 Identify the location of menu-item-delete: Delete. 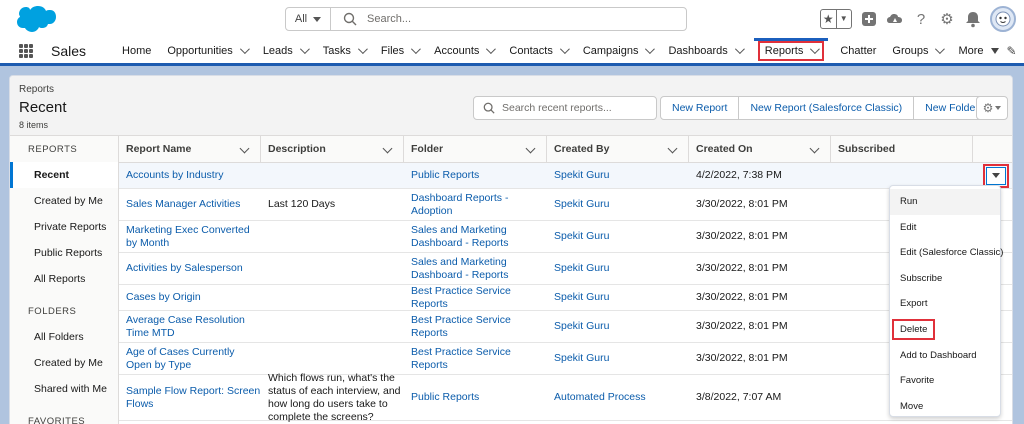
(945, 330).